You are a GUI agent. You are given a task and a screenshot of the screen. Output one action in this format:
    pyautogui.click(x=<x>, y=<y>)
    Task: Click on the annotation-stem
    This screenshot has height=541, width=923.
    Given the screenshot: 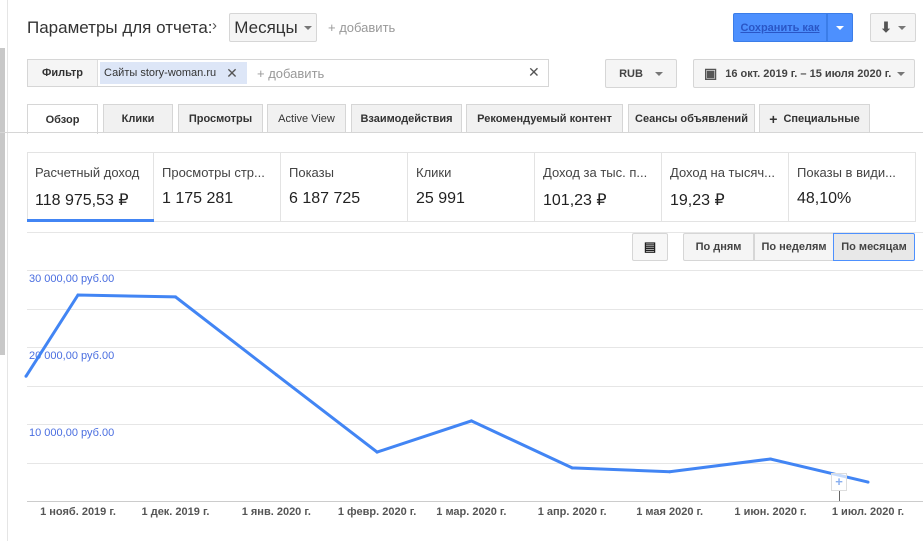 What is the action you would take?
    pyautogui.click(x=839, y=496)
    